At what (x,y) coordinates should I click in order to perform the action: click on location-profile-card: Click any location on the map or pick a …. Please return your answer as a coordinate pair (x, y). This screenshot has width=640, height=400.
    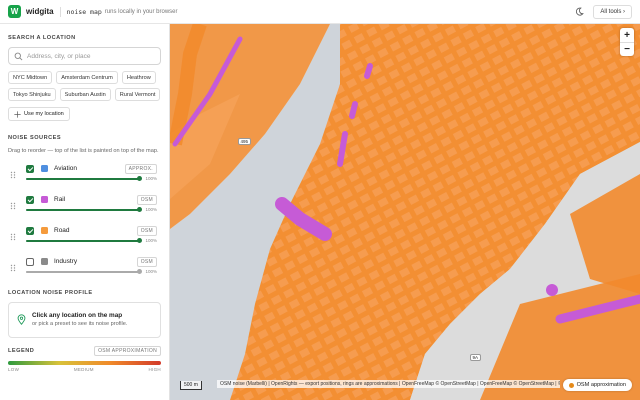
    Looking at the image, I should click on (84, 319).